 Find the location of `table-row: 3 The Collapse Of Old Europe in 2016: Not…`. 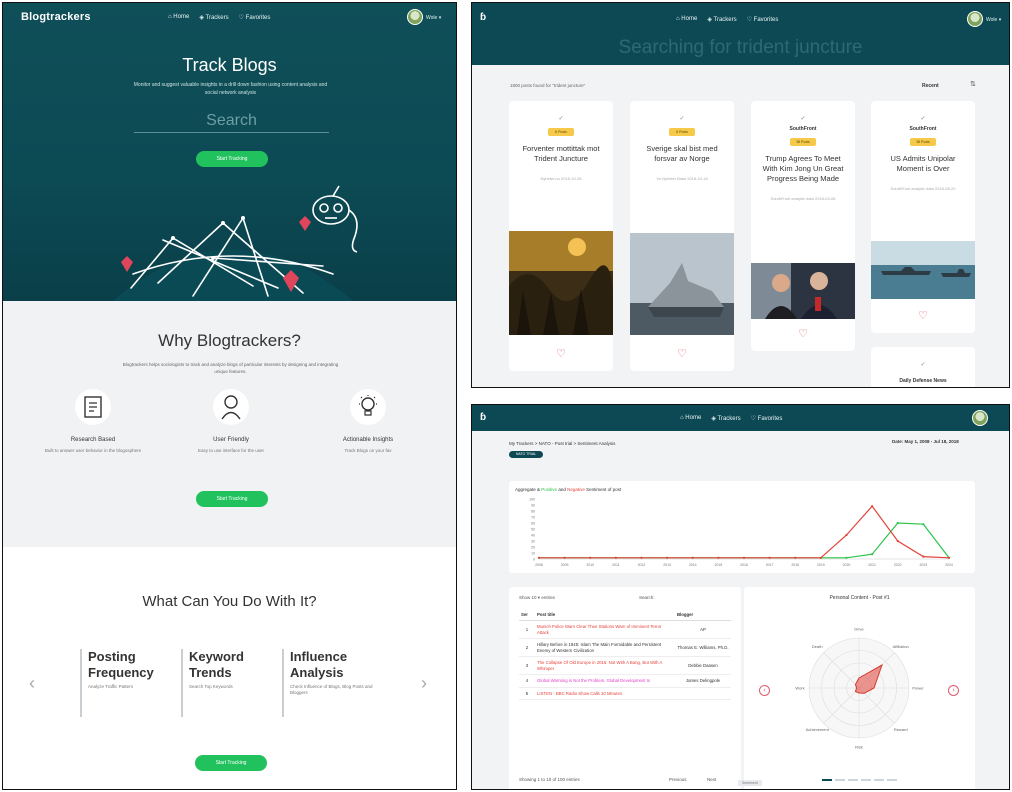

table-row: 3 The Collapse Of Old Europe in 2016: Not… is located at coordinates (625, 665).